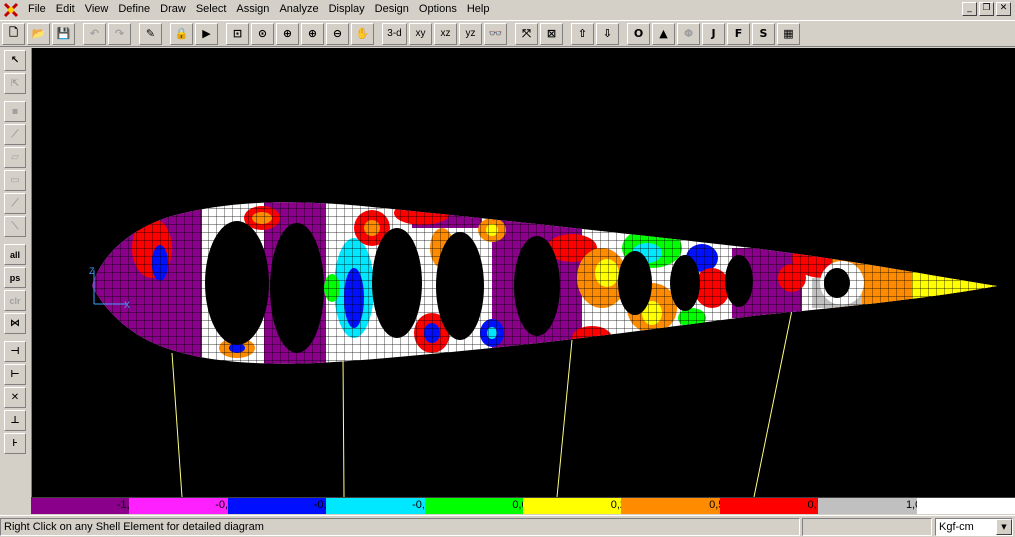 The image size is (1015, 537). I want to click on menu-design: Design, so click(392, 9).